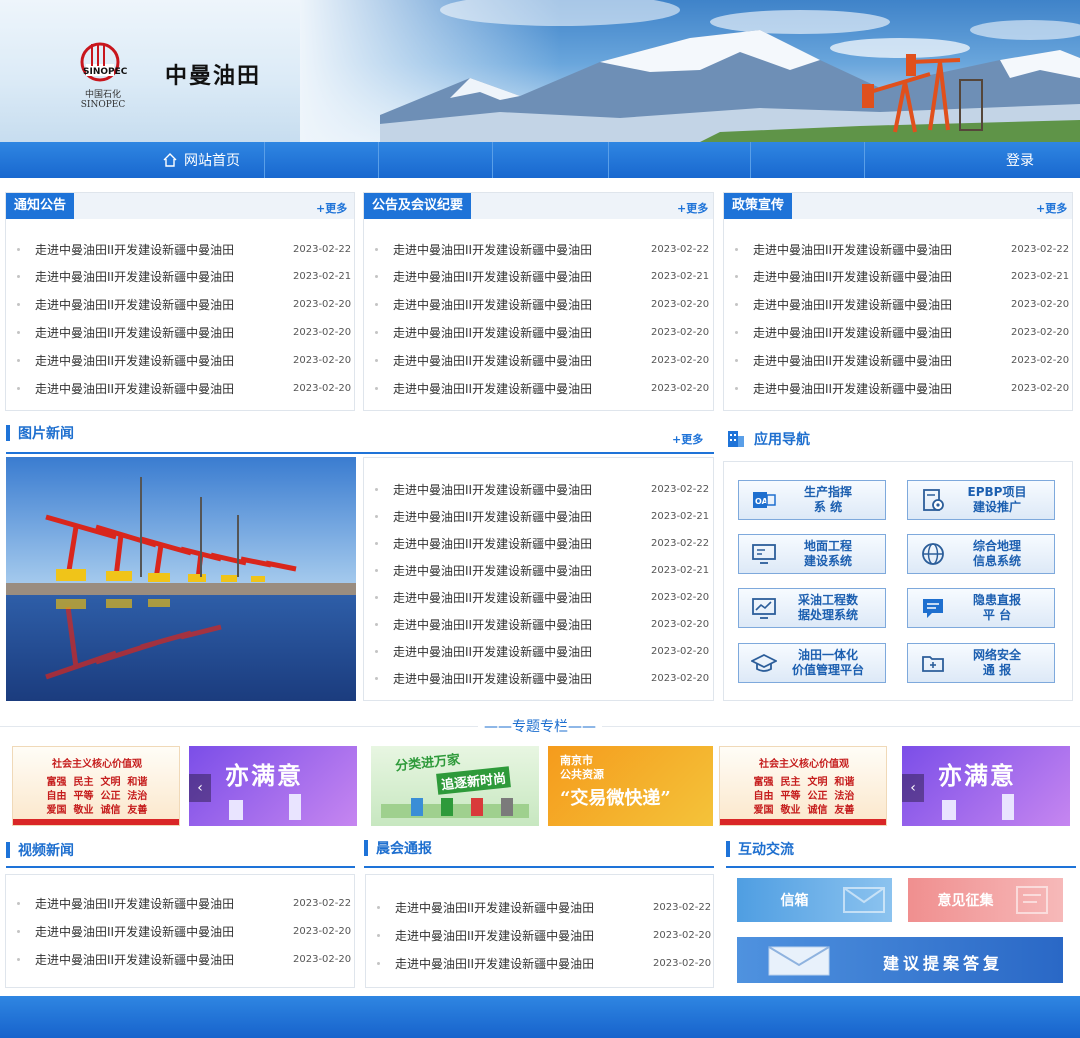 This screenshot has height=1038, width=1080. Describe the element at coordinates (18, 277) in the screenshot. I see `bullet-dot-icon` at that location.